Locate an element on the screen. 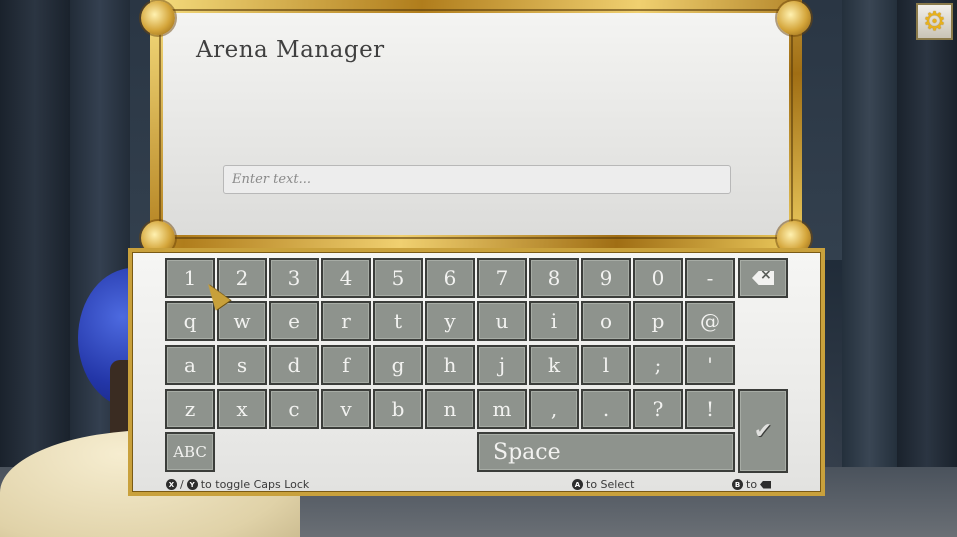 The height and width of the screenshot is (537, 957). delete-hint-text: to is located at coordinates (752, 484).